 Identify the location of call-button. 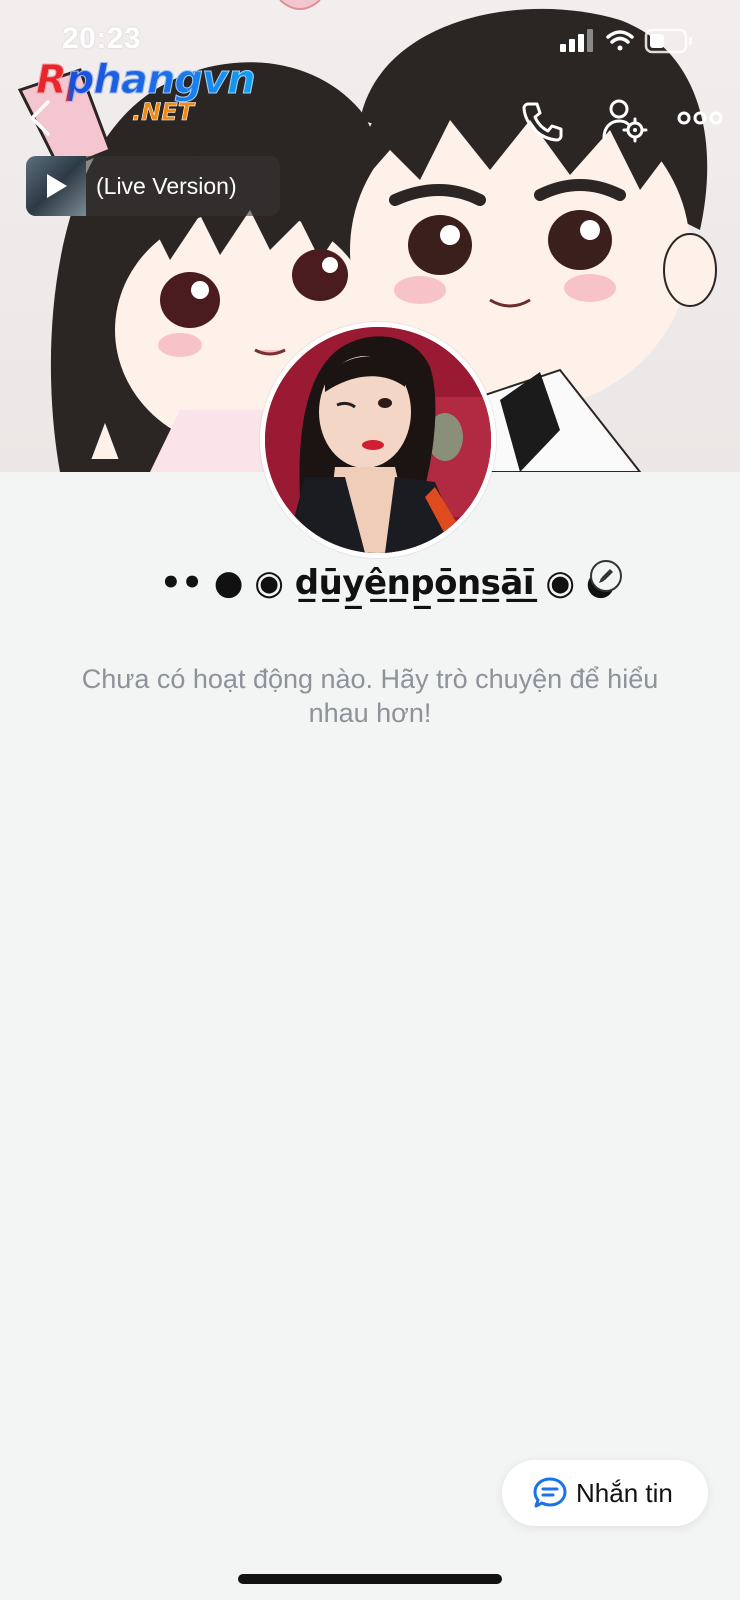
(543, 121).